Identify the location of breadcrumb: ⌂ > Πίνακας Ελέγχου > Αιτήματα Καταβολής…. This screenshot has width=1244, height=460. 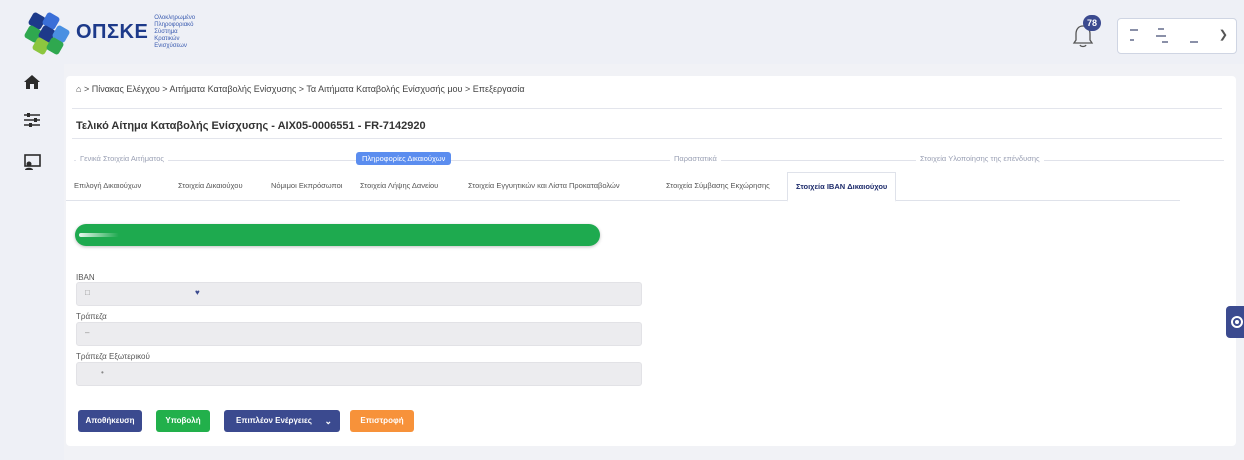
(300, 89).